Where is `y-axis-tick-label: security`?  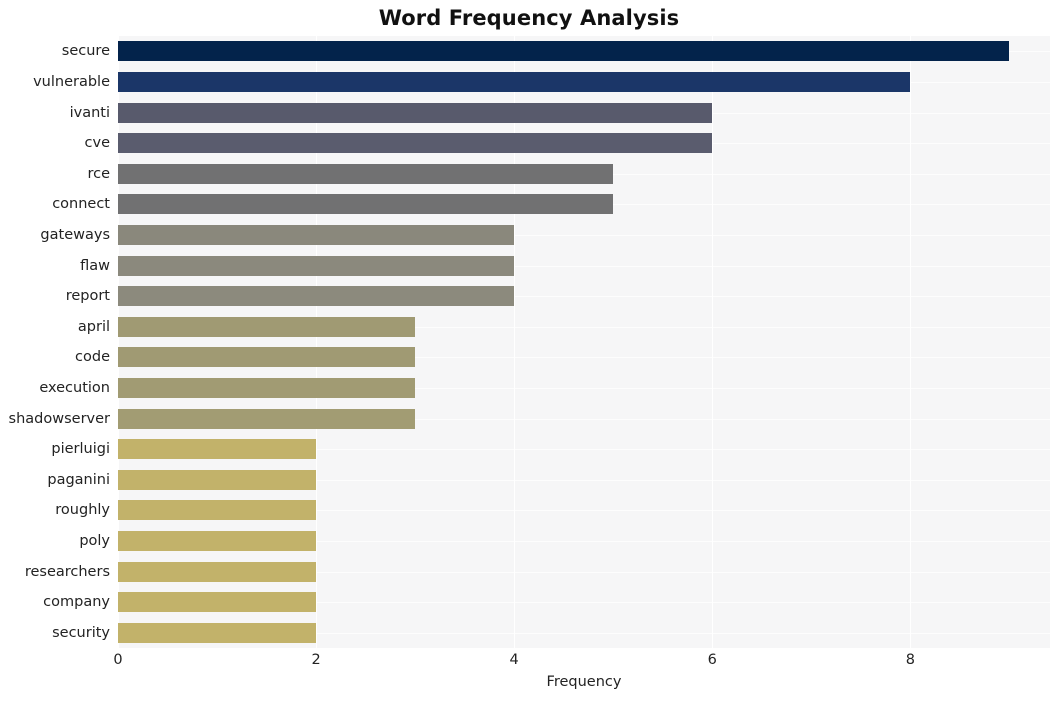
y-axis-tick-label: security is located at coordinates (81, 632).